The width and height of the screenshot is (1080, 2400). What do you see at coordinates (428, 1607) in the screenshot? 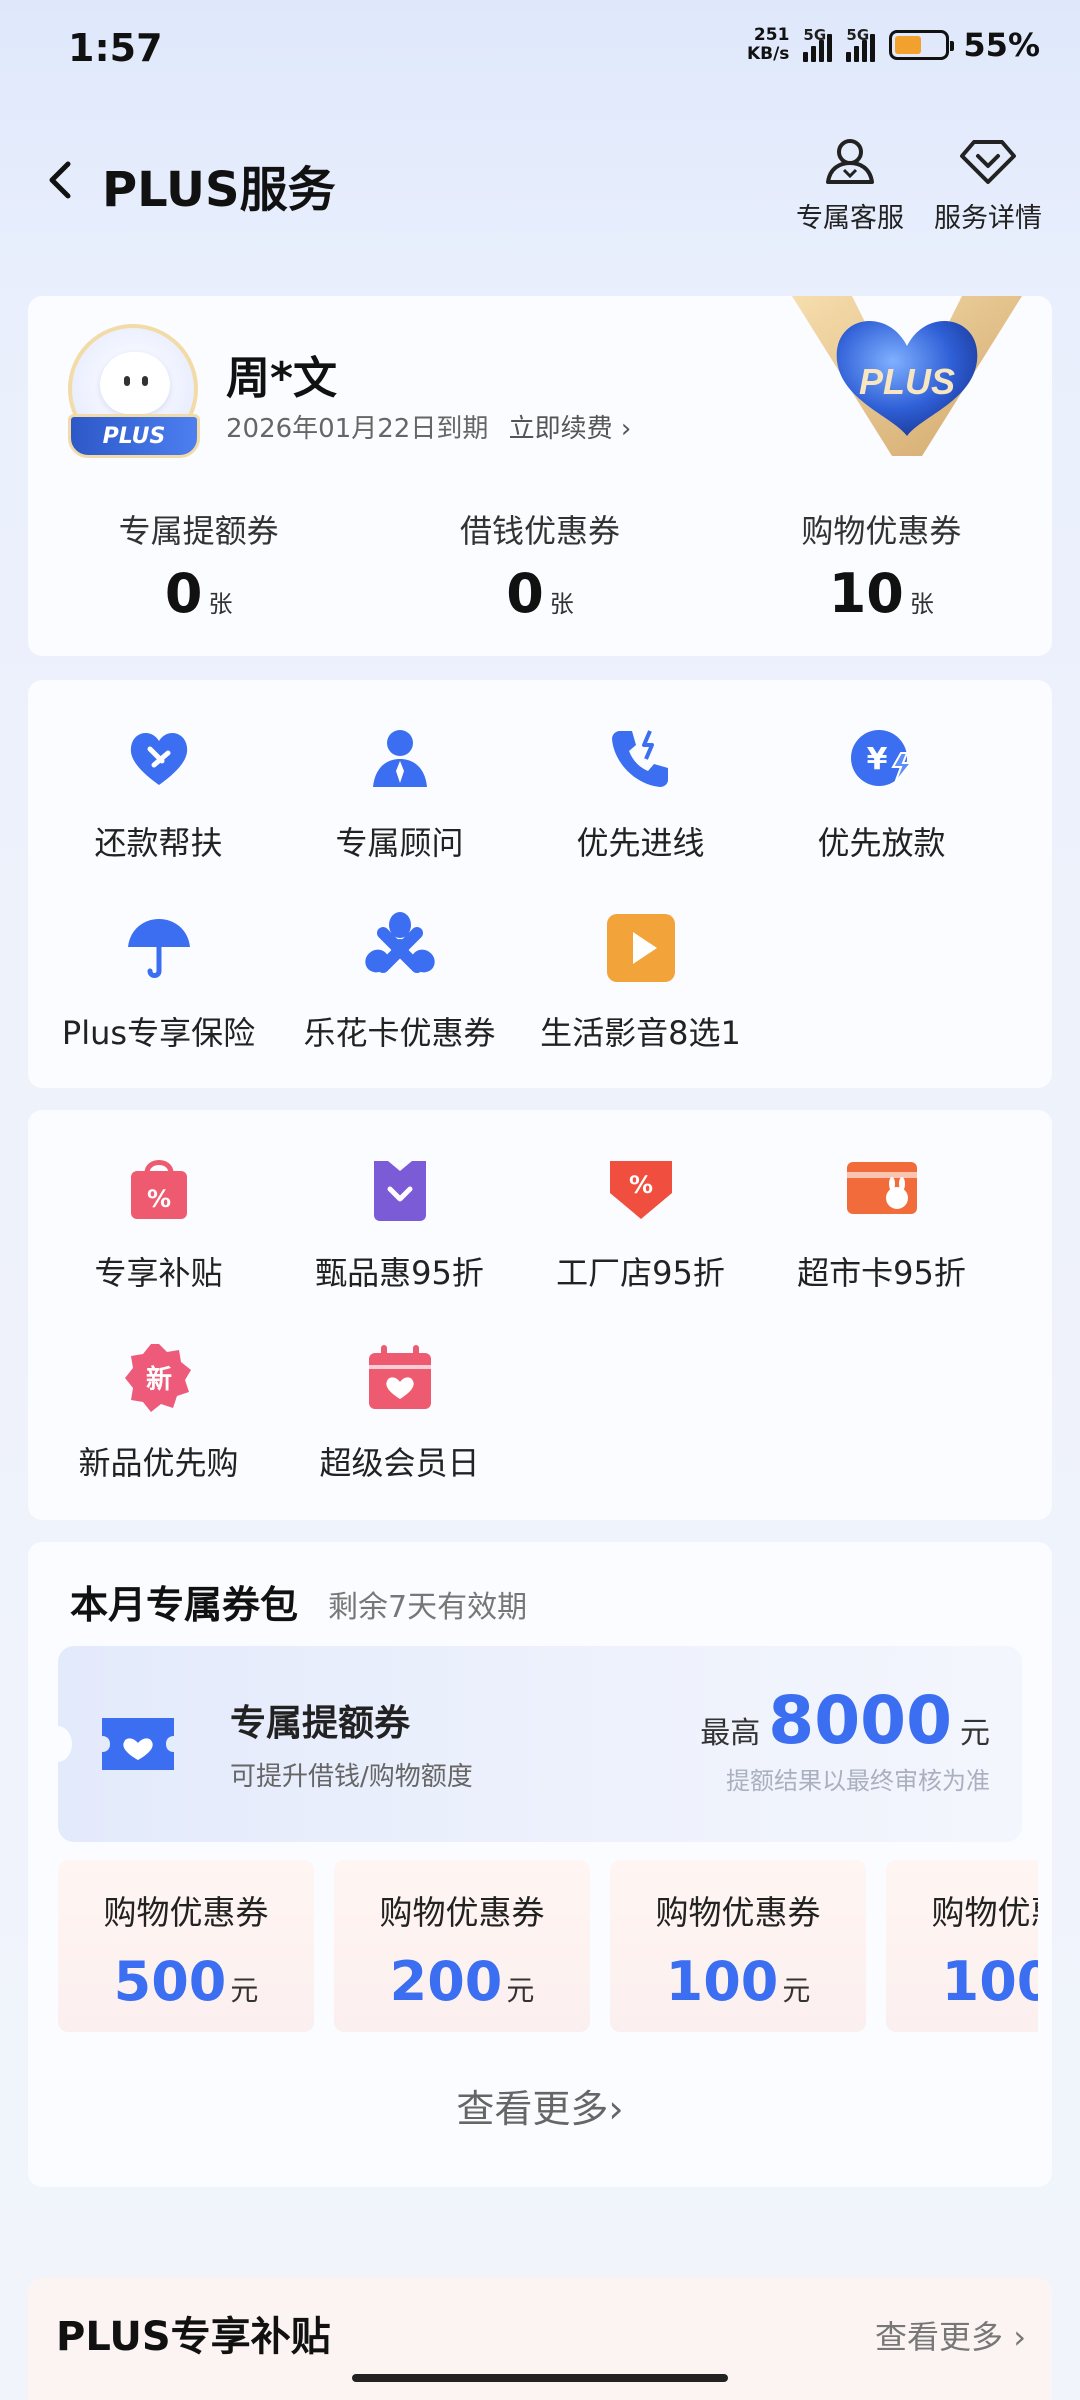
I see `coupon-pack-validity: 剩余7天有效期` at bounding box center [428, 1607].